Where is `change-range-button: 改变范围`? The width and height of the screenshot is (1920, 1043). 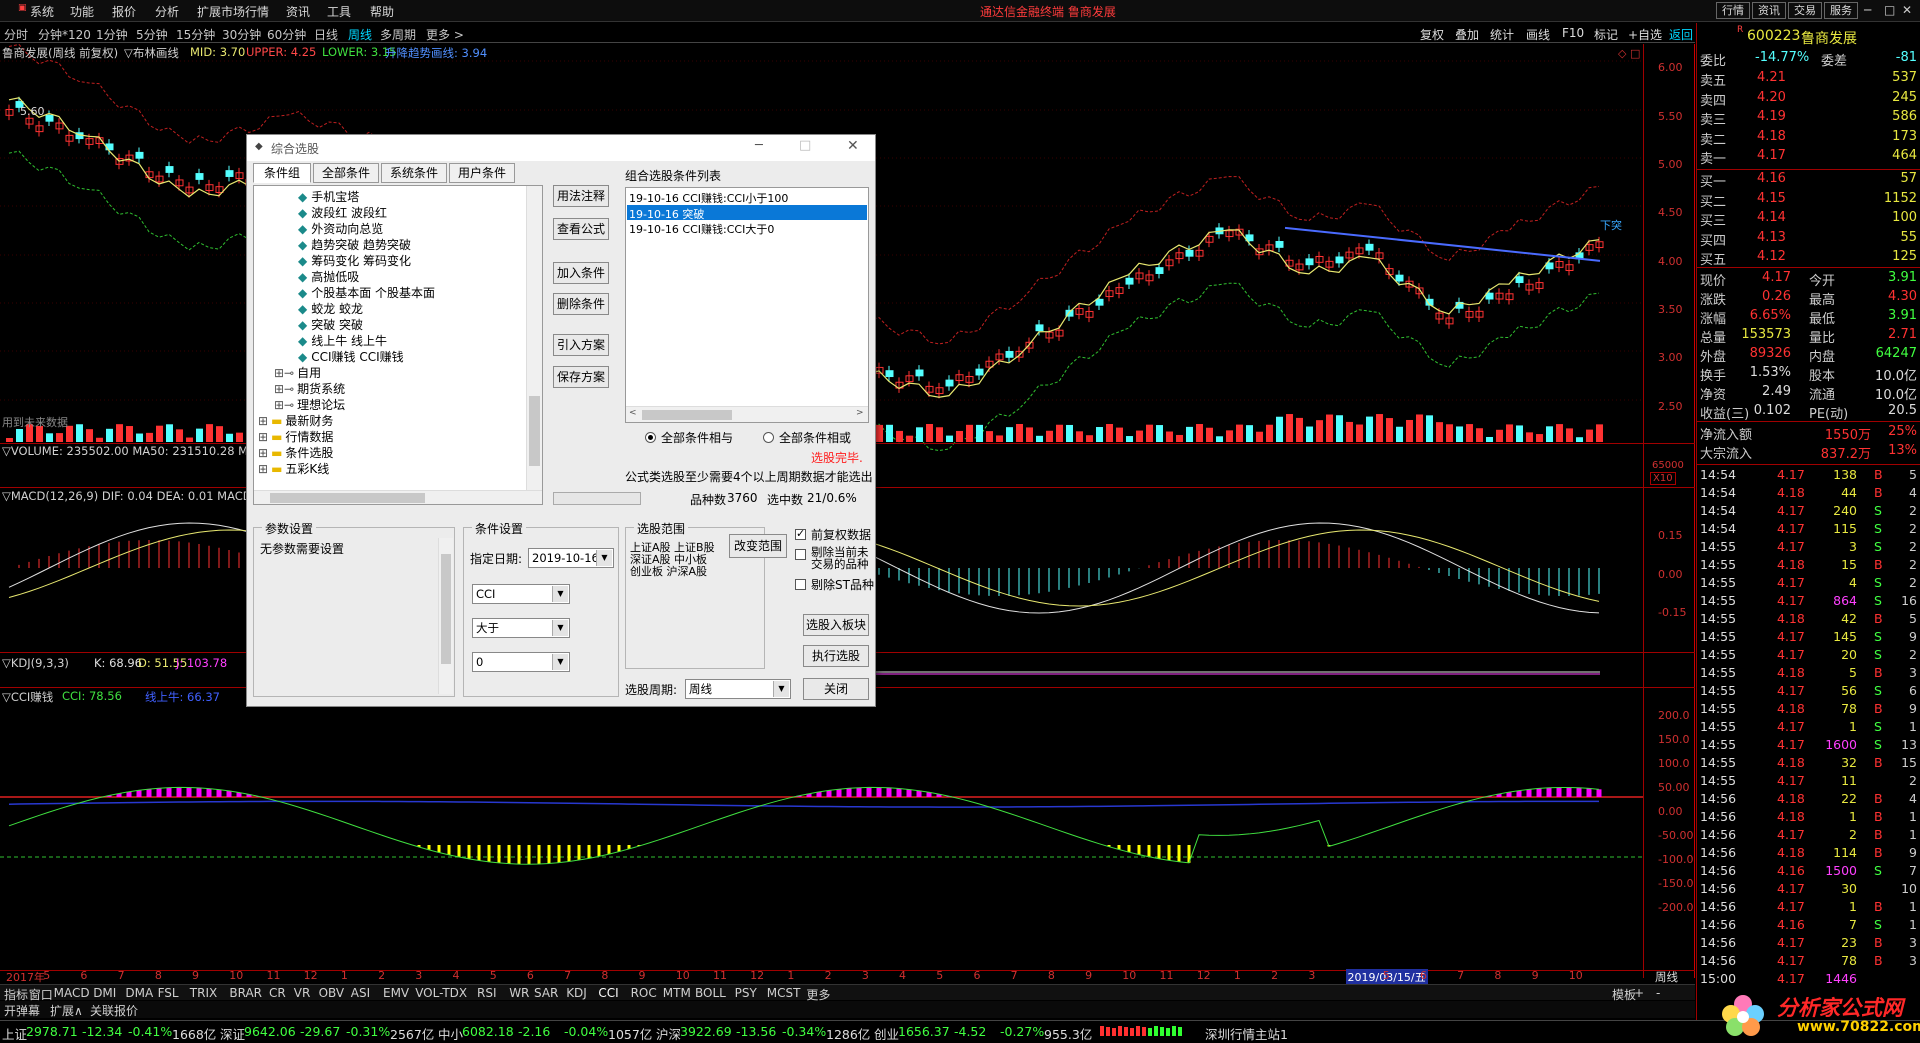
change-range-button: 改变范围 is located at coordinates (758, 546).